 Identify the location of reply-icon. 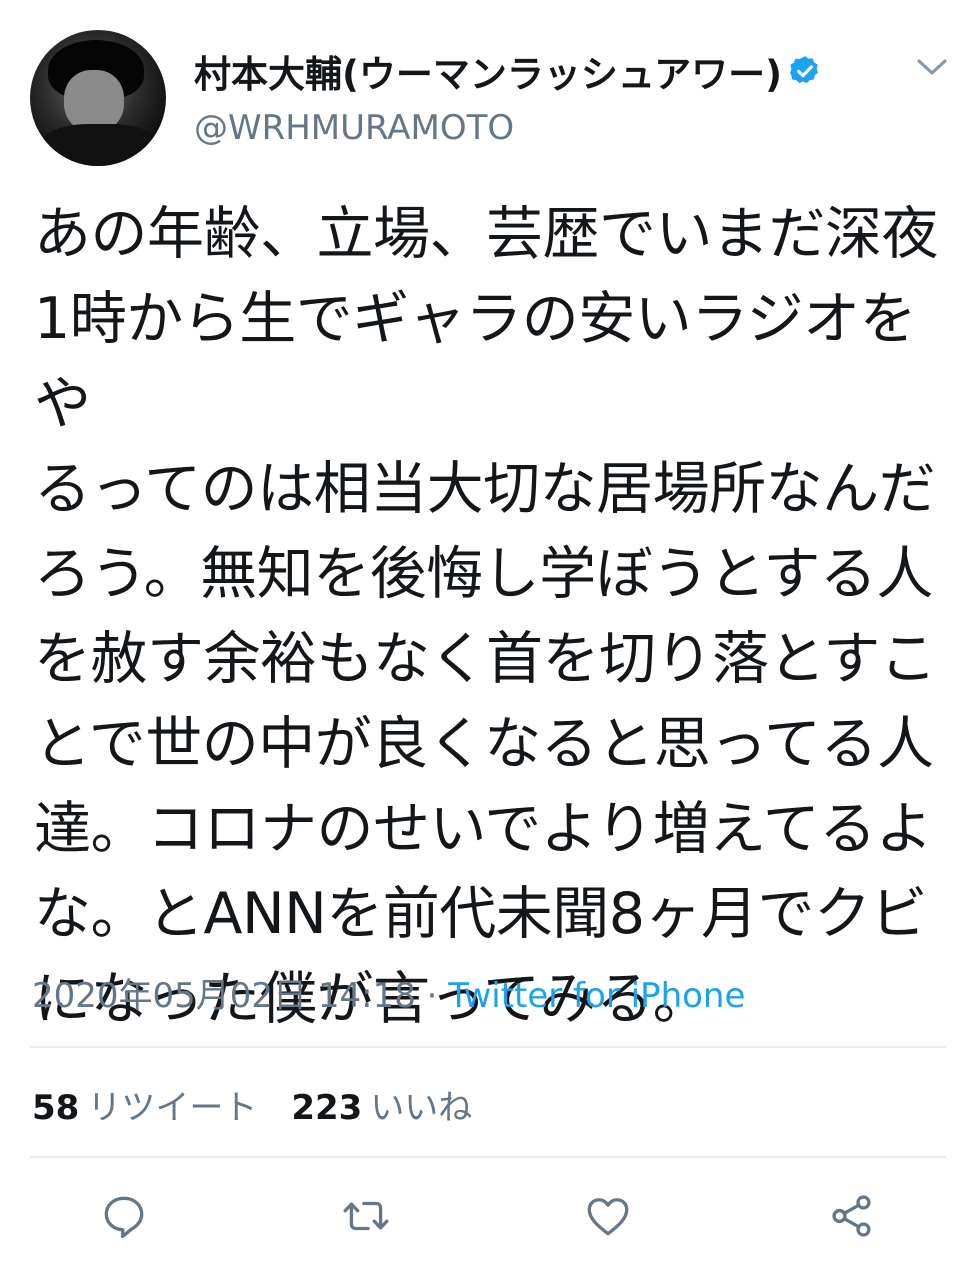
(124, 1217).